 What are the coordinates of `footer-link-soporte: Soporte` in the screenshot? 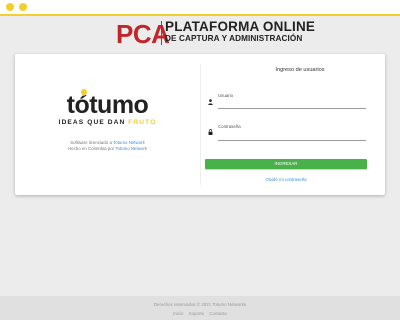 It's located at (196, 313).